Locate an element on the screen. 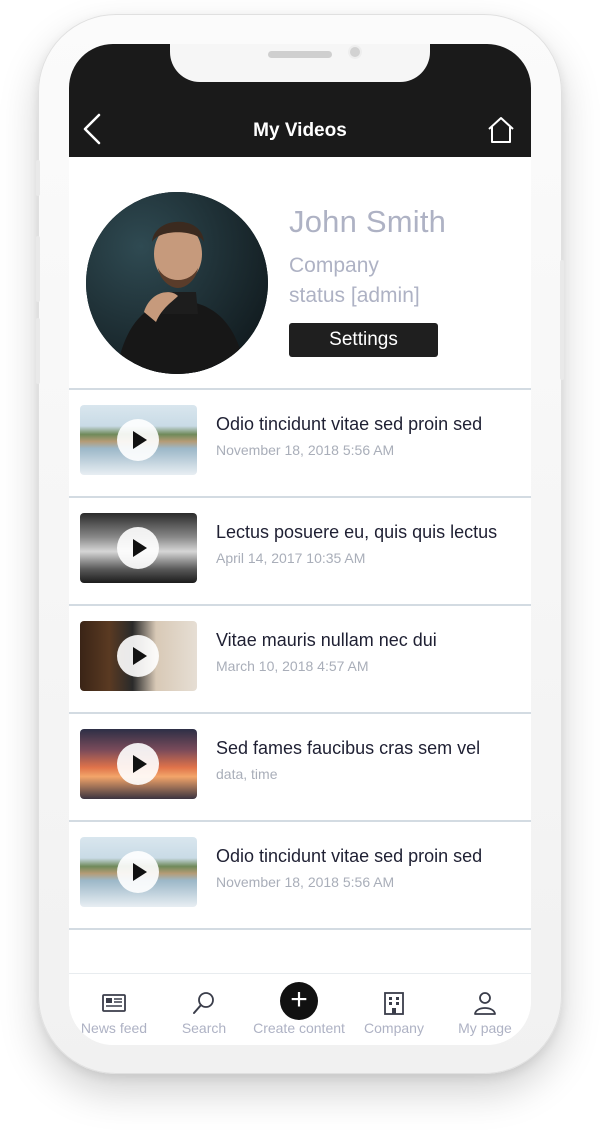 This screenshot has width=600, height=1130. nav-item-search: Search is located at coordinates (204, 1009).